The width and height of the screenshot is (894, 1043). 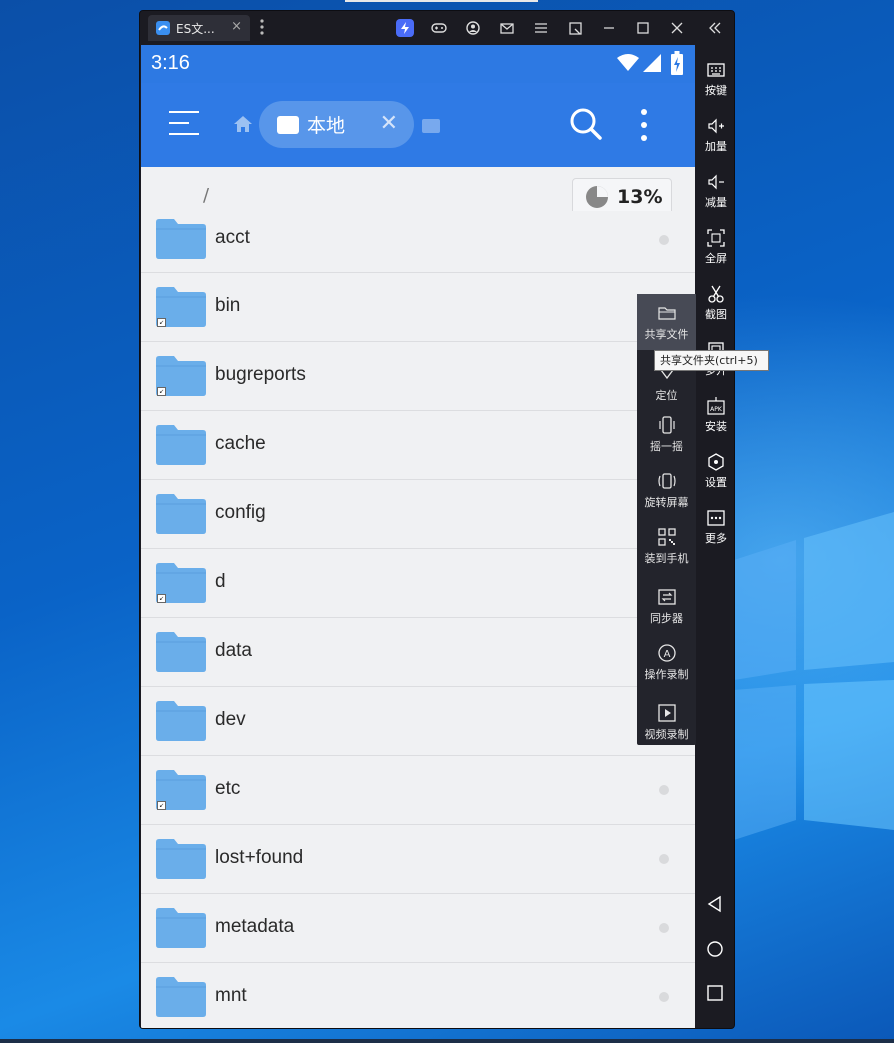 What do you see at coordinates (628, 62) in the screenshot?
I see `wifi-icon` at bounding box center [628, 62].